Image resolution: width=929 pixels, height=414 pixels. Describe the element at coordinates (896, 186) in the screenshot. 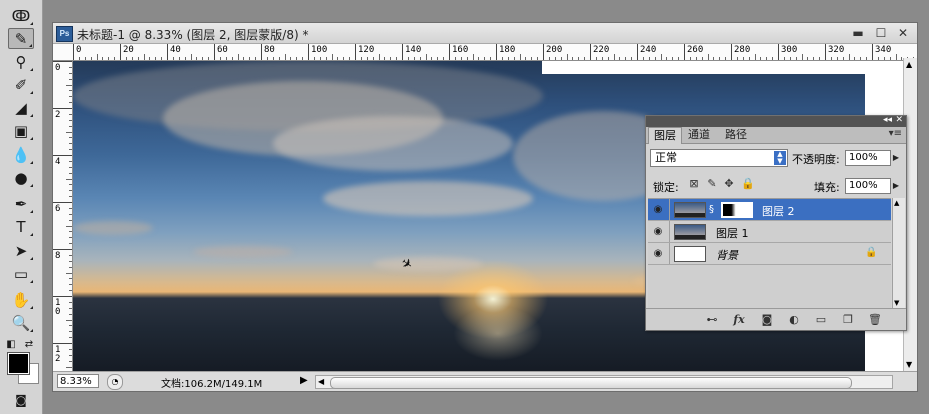

I see `fill-slider-icon: ▶` at that location.